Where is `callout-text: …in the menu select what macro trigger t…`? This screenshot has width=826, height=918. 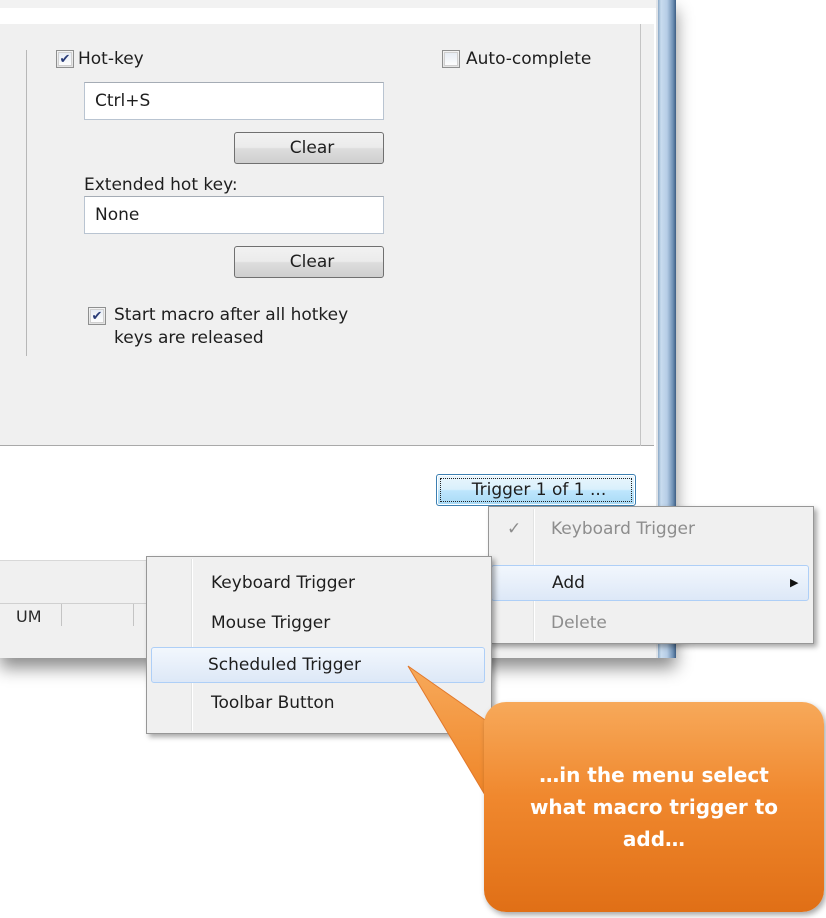
callout-text: …in the menu select what macro trigger t… is located at coordinates (654, 807).